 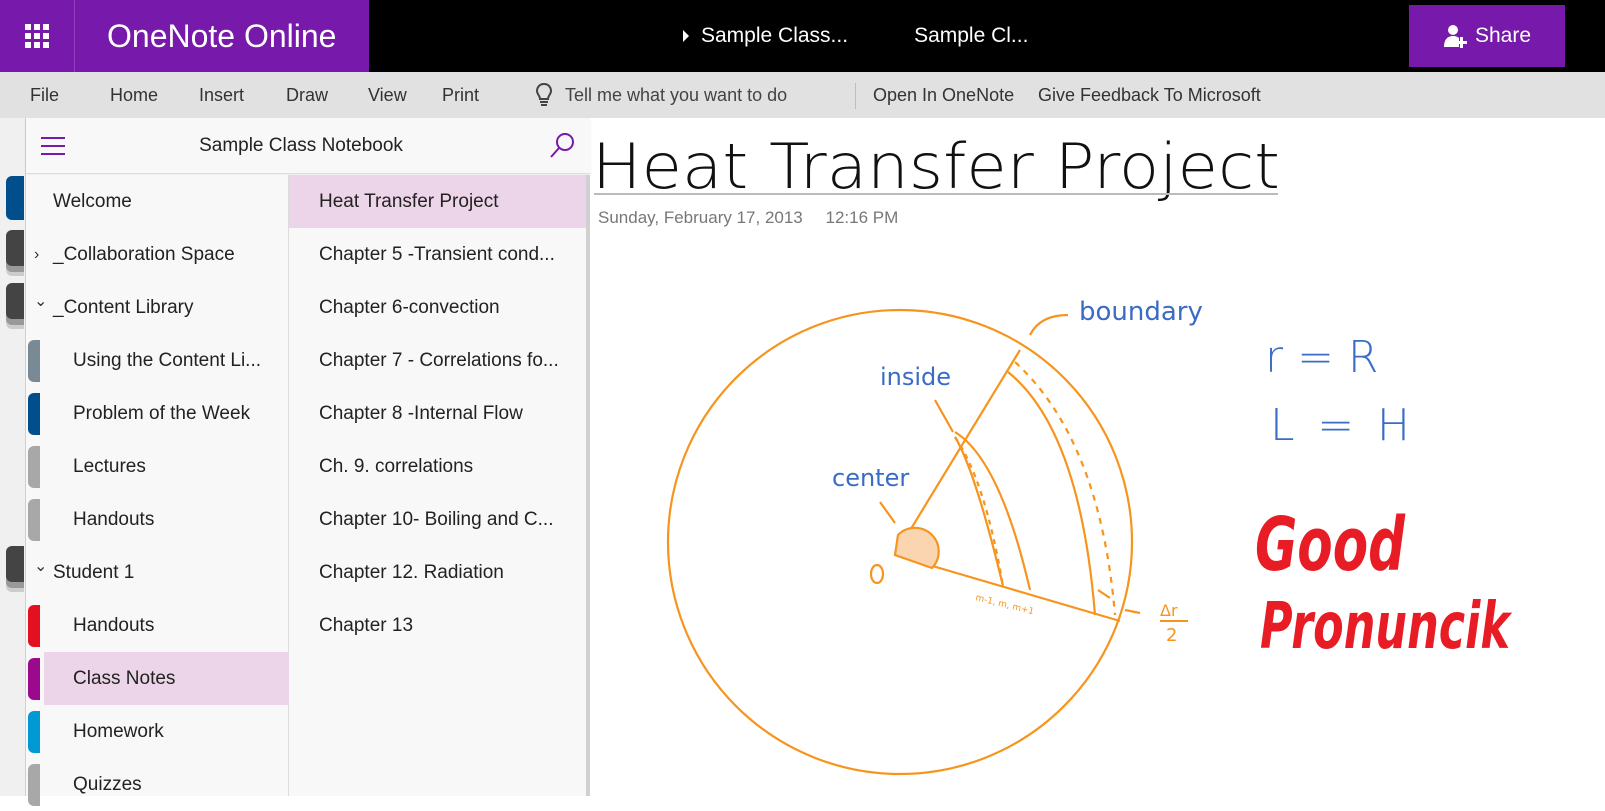 I want to click on delta-r-denominator: 2, so click(x=1171, y=635).